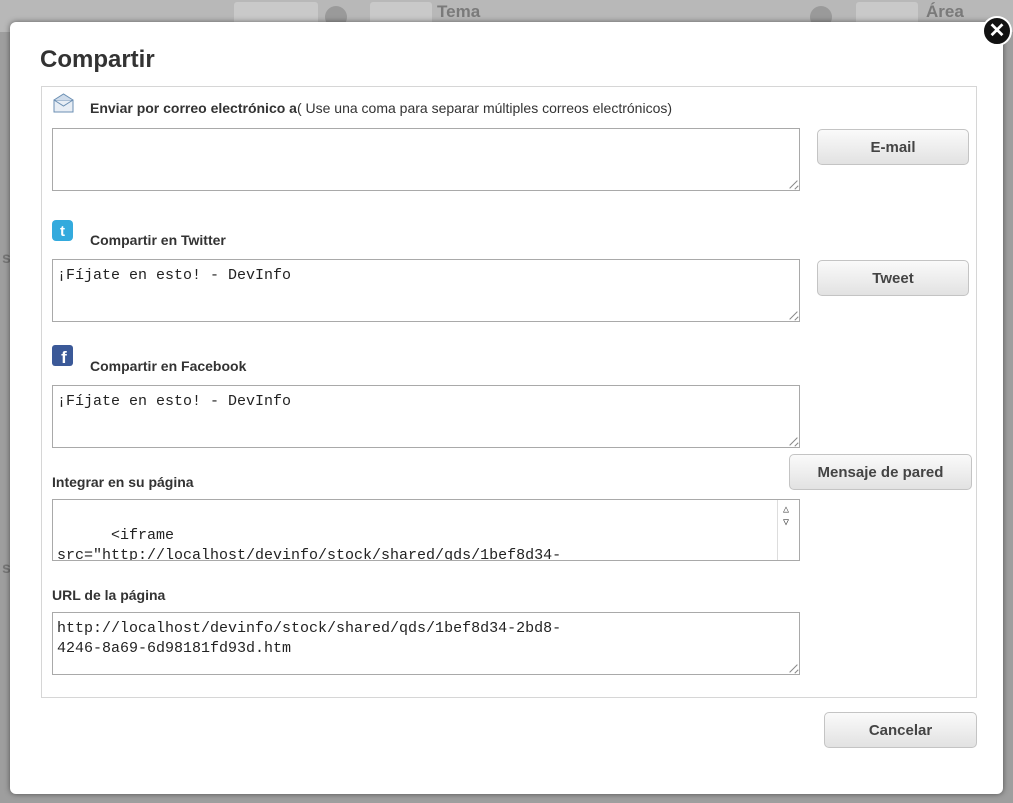 This screenshot has width=1013, height=803. Describe the element at coordinates (459, 11) in the screenshot. I see `background-tab-tema: Tema` at that location.